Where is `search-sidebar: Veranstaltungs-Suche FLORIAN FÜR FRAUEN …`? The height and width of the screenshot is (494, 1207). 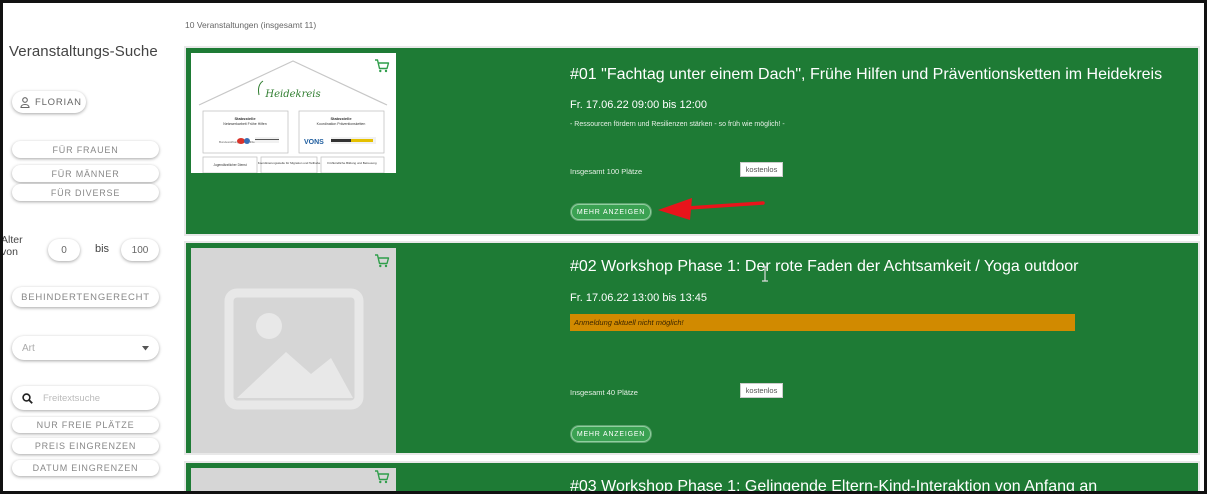 search-sidebar: Veranstaltungs-Suche FLORIAN FÜR FRAUEN … is located at coordinates (89, 247).